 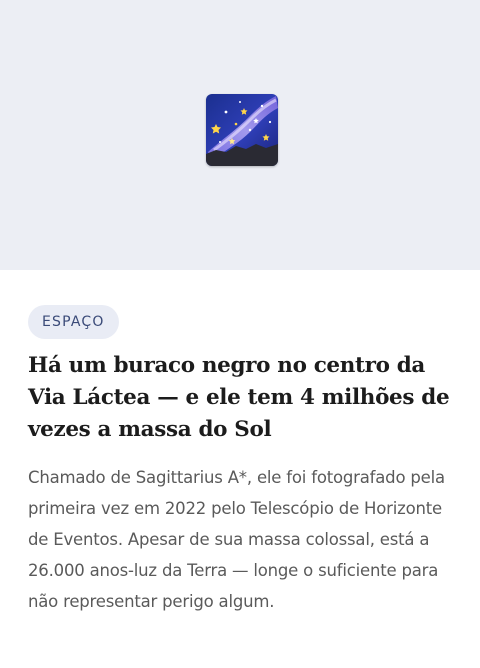 What do you see at coordinates (73, 322) in the screenshot?
I see `category-badge: ESPAÇO` at bounding box center [73, 322].